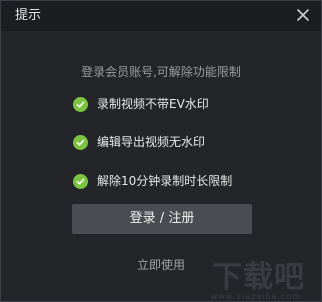 The height and width of the screenshot is (302, 322). I want to click on login-register-button: 登录 / 注册, so click(162, 219).